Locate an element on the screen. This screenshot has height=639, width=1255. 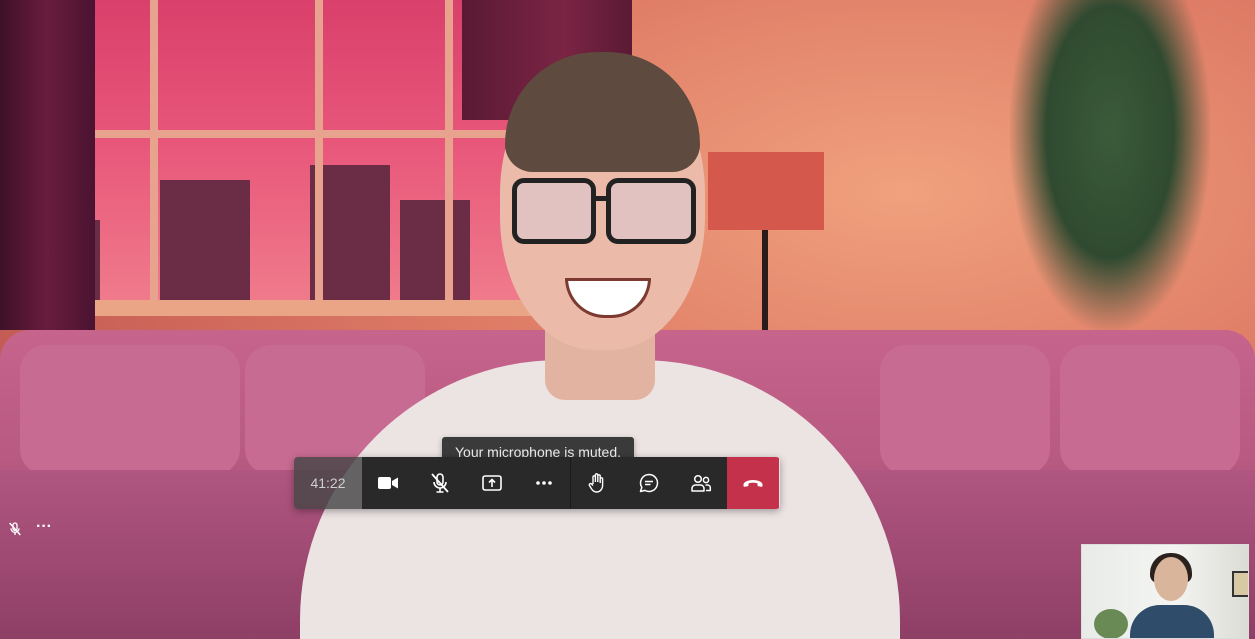
pip-background-plant is located at coordinates (1111, 623).